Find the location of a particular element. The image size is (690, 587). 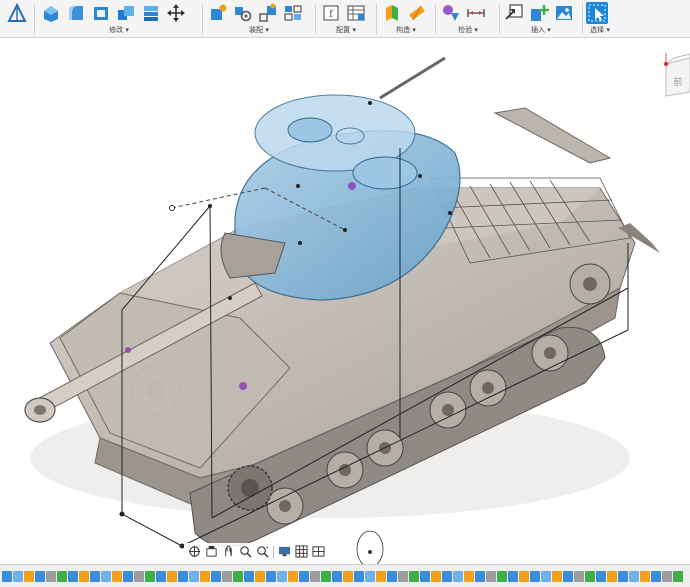

rigid-group-icon is located at coordinates (293, 13).